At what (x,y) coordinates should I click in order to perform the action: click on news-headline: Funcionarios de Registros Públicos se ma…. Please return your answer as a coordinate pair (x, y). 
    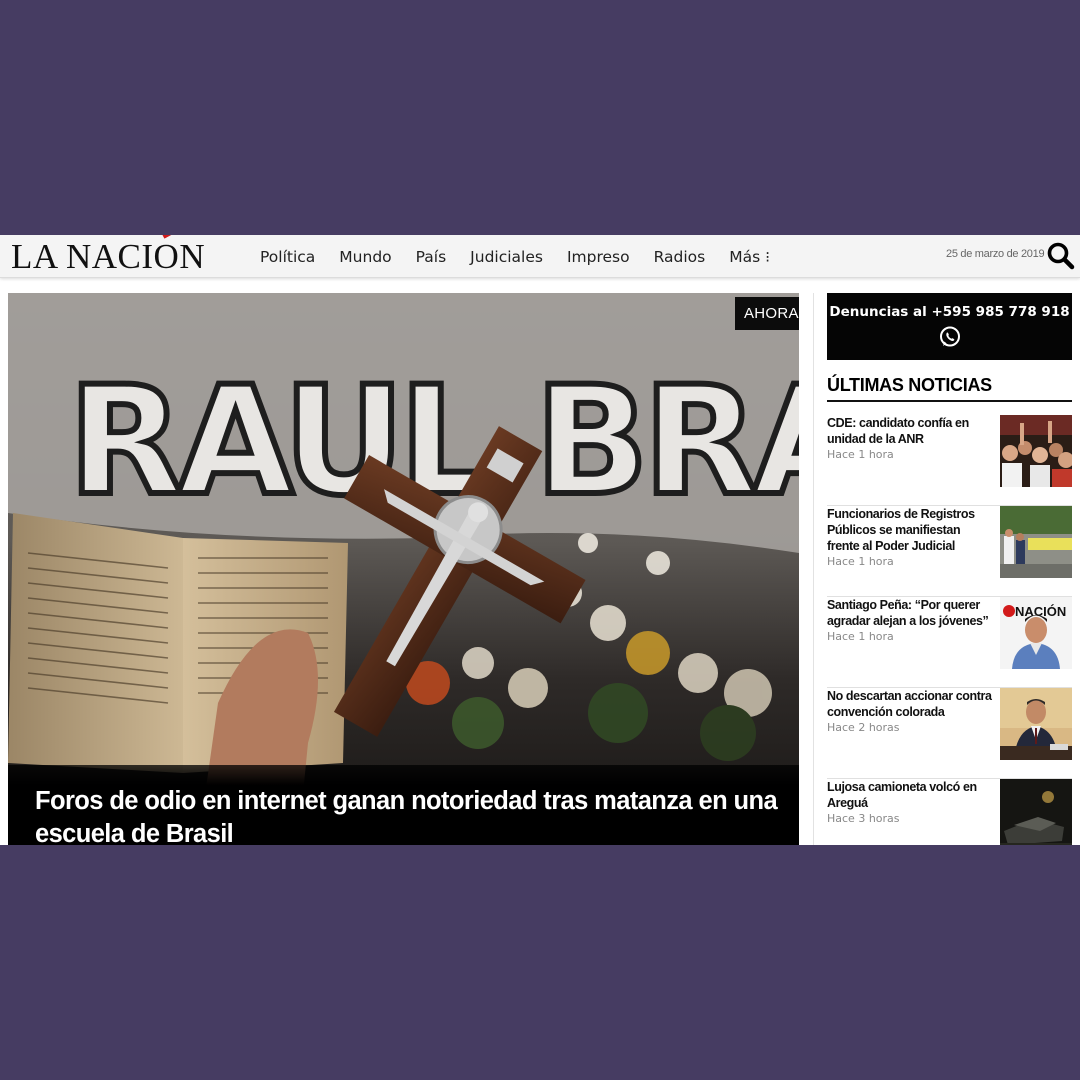
    Looking at the image, I should click on (911, 530).